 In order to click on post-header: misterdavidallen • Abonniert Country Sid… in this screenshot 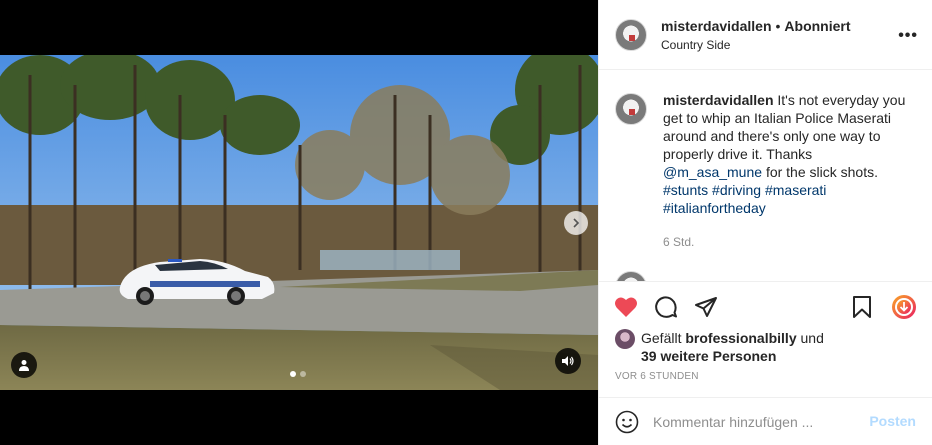, I will do `click(765, 35)`.